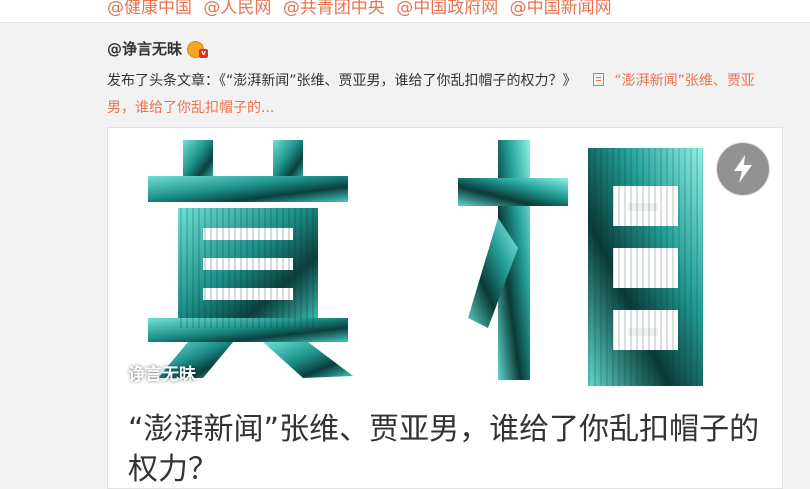 The height and width of the screenshot is (489, 810). What do you see at coordinates (237, 9) in the screenshot?
I see `mention-link: @人民网` at bounding box center [237, 9].